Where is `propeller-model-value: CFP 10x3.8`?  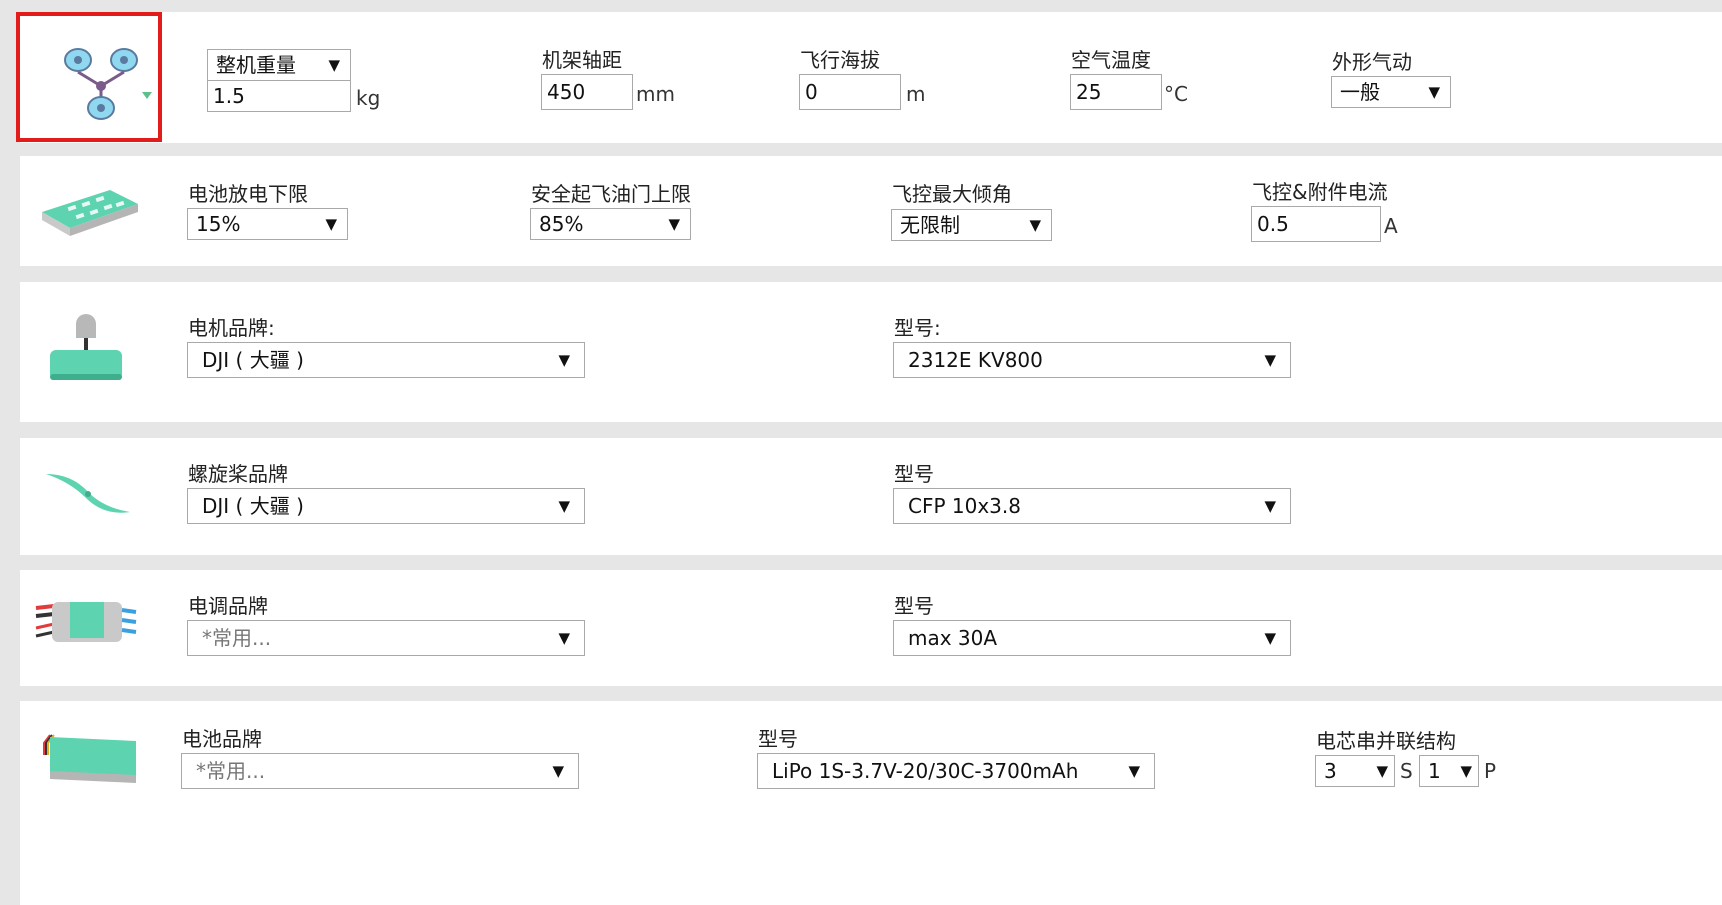
propeller-model-value: CFP 10x3.8 is located at coordinates (964, 506).